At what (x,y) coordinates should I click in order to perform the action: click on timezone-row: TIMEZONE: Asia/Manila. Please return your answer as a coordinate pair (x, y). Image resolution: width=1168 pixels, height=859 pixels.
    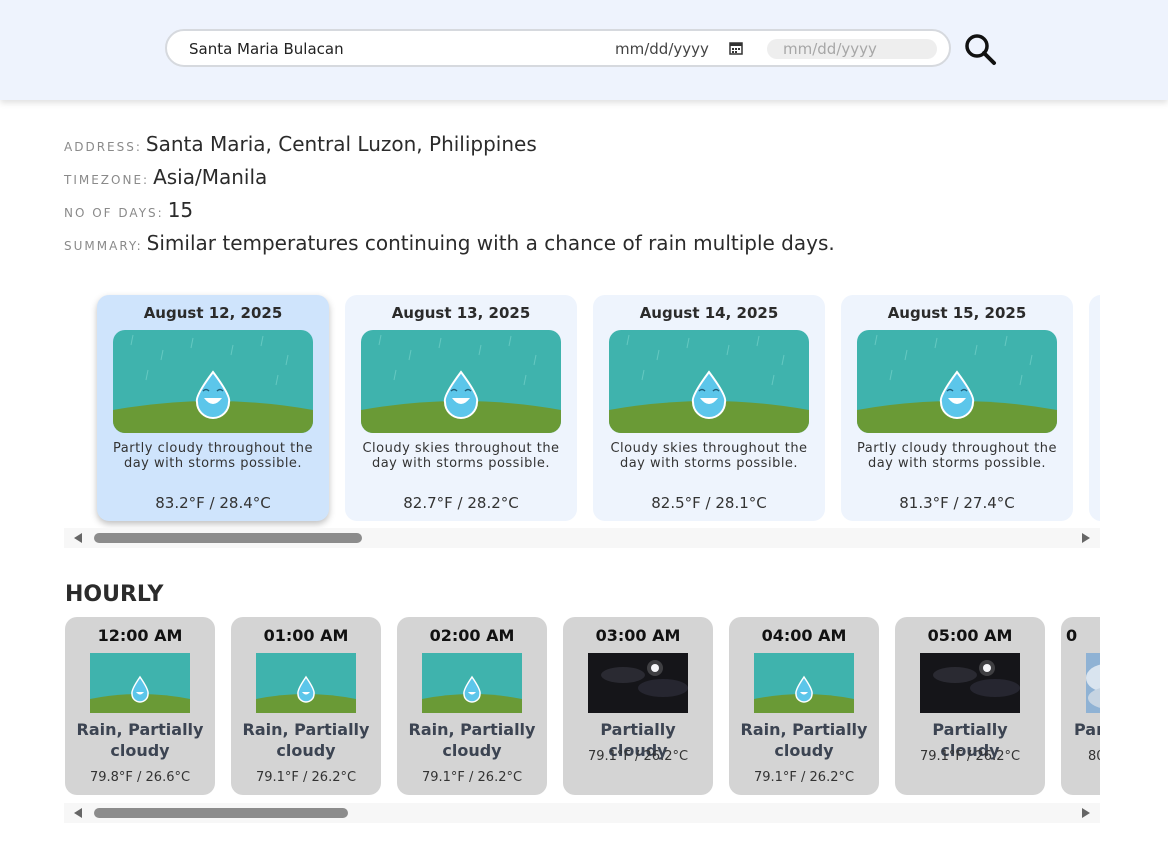
    Looking at the image, I should click on (165, 177).